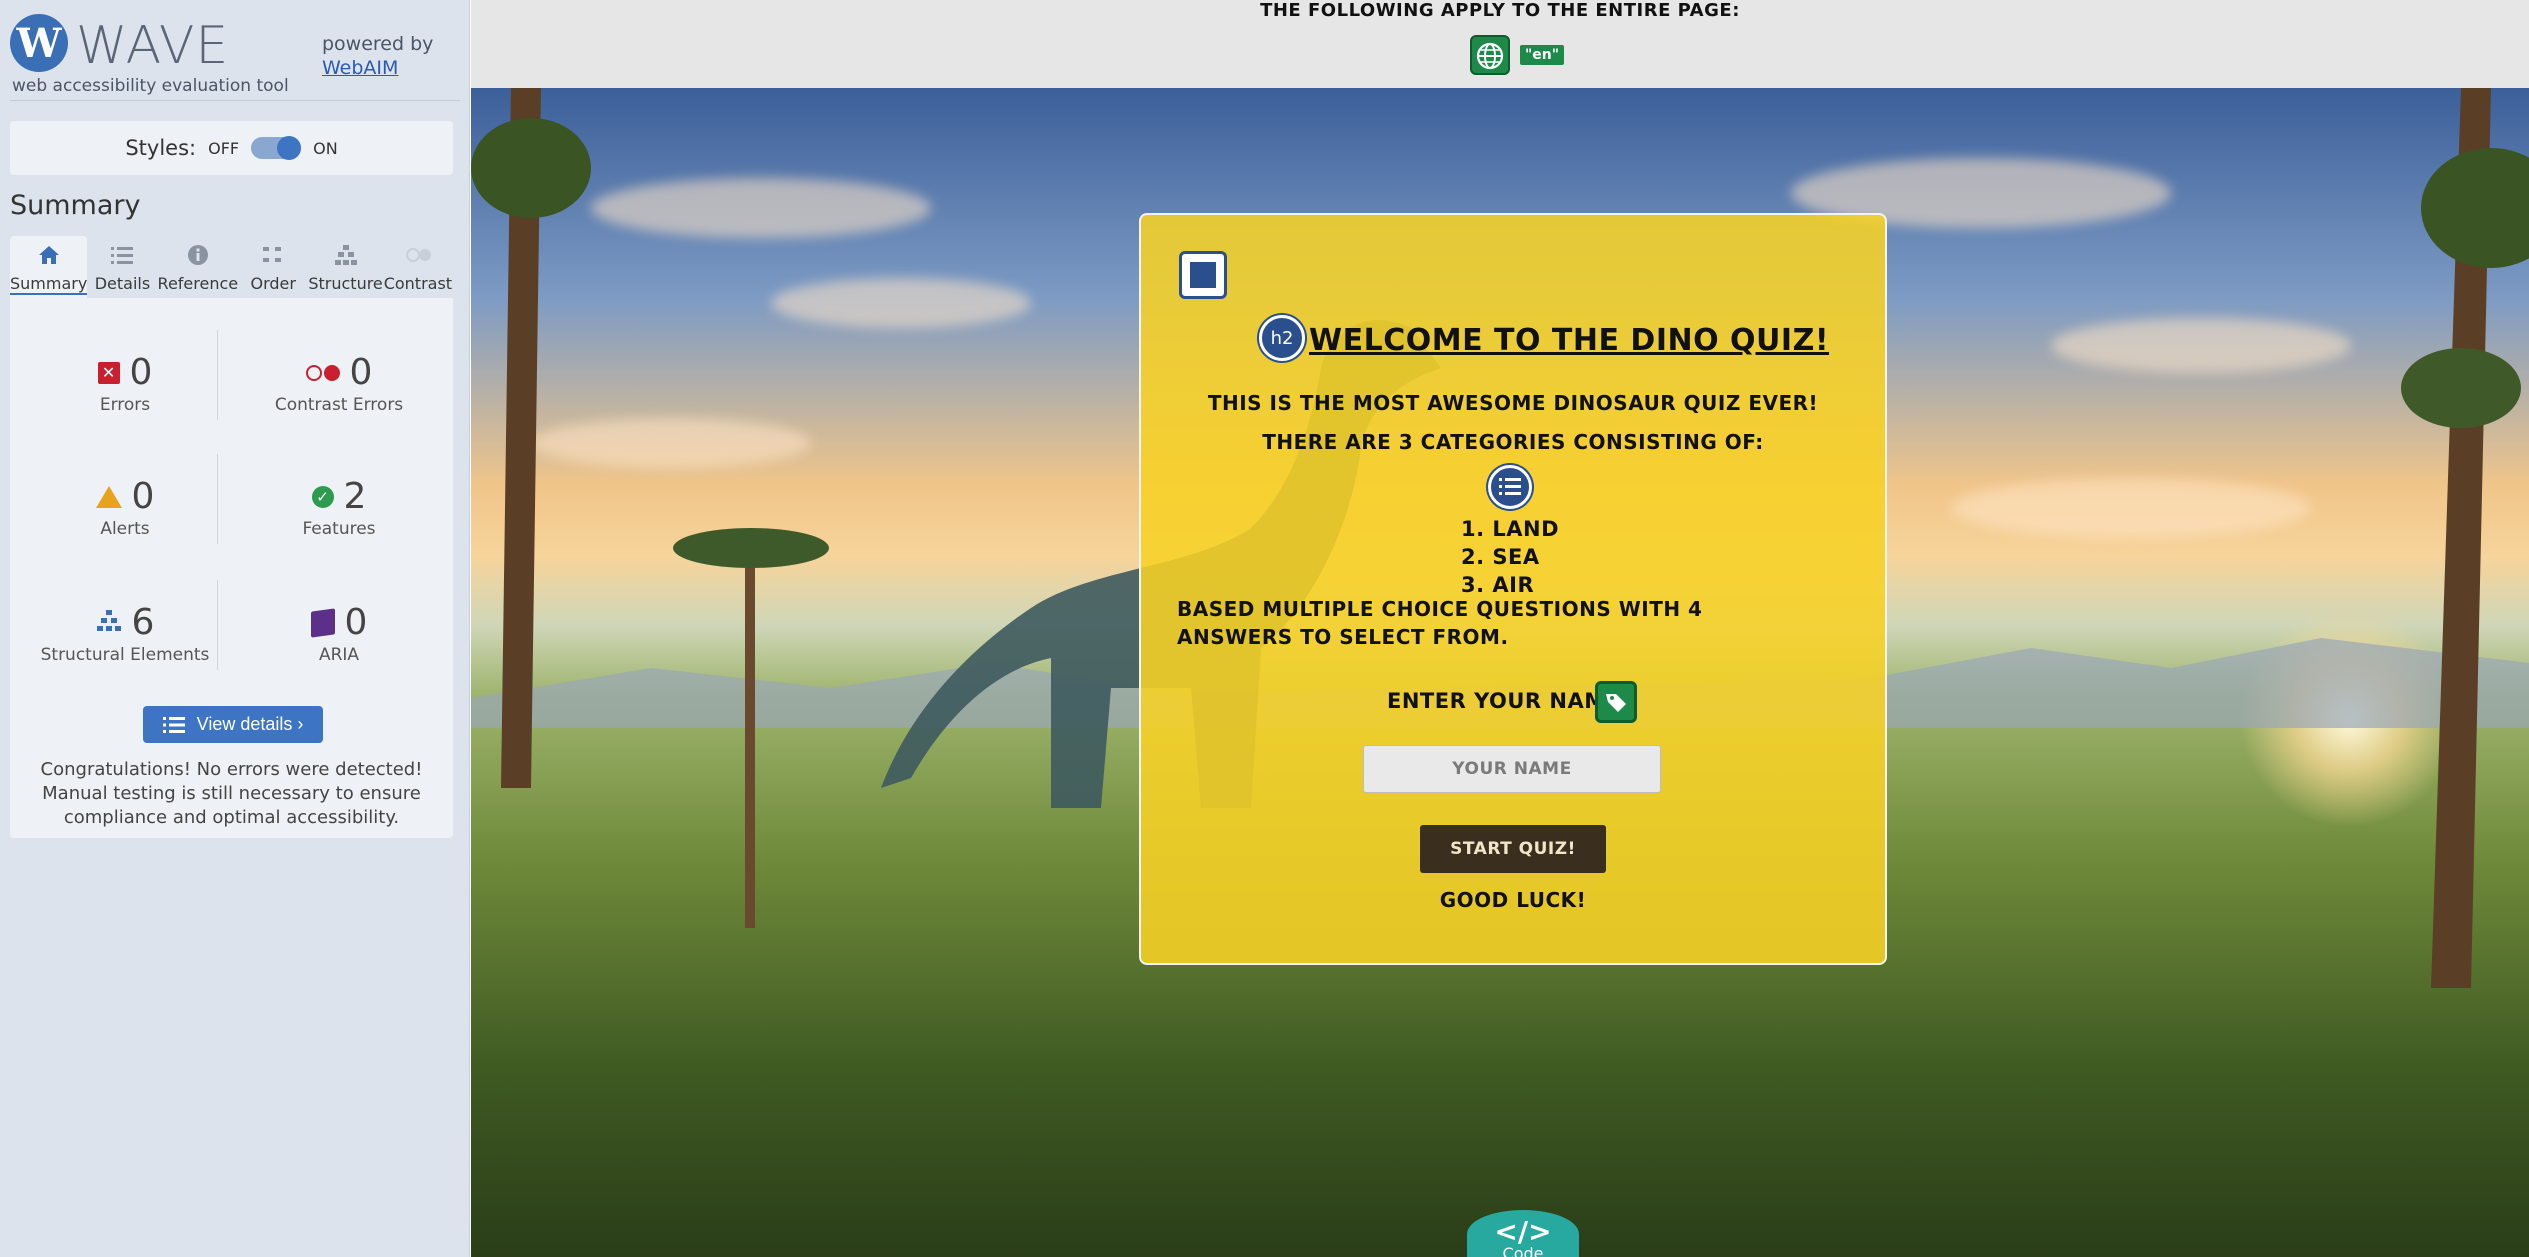 This screenshot has height=1257, width=2529. What do you see at coordinates (250, 724) in the screenshot?
I see `view-details-label: View details ›` at bounding box center [250, 724].